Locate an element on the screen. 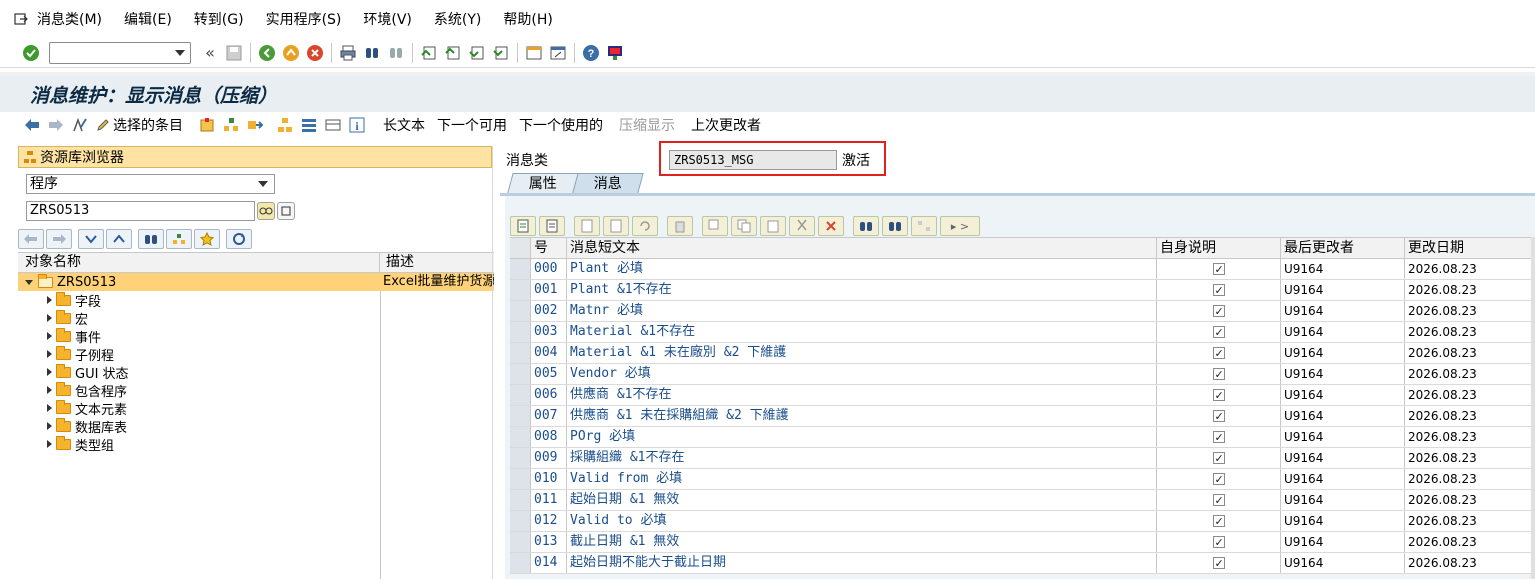 Image resolution: width=1535 pixels, height=579 pixels. message-number: 013 is located at coordinates (549, 542).